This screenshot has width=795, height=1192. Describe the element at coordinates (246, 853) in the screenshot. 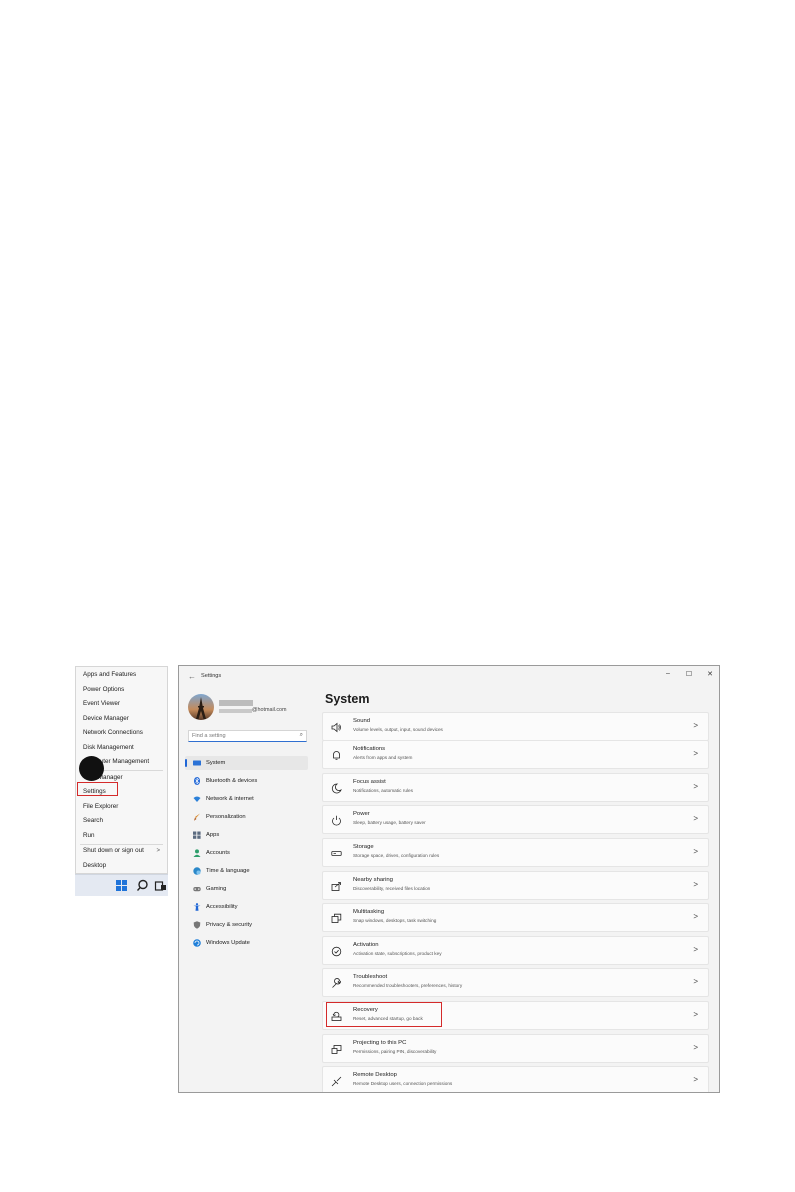

I see `nav-item-accounts: Accounts` at that location.